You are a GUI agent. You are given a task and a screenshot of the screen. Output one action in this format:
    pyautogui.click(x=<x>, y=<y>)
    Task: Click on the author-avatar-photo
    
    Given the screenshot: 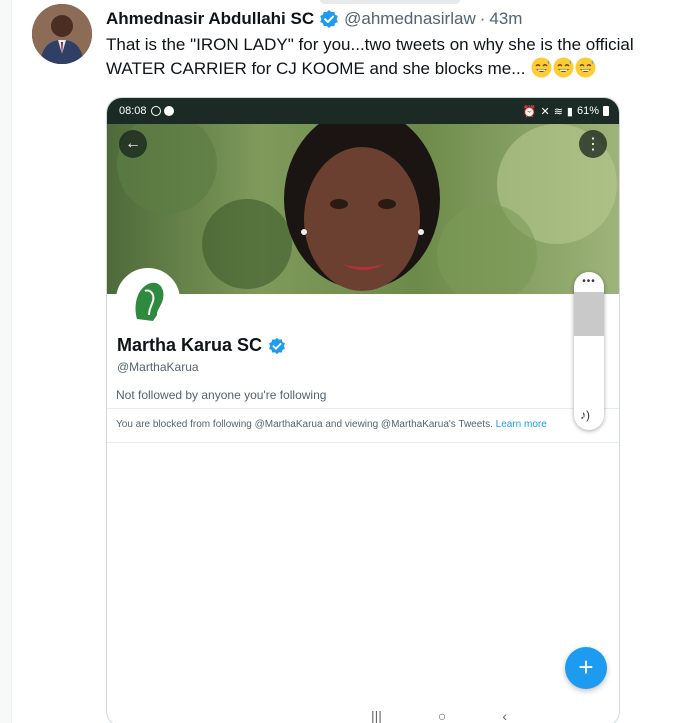 What is the action you would take?
    pyautogui.click(x=62, y=34)
    